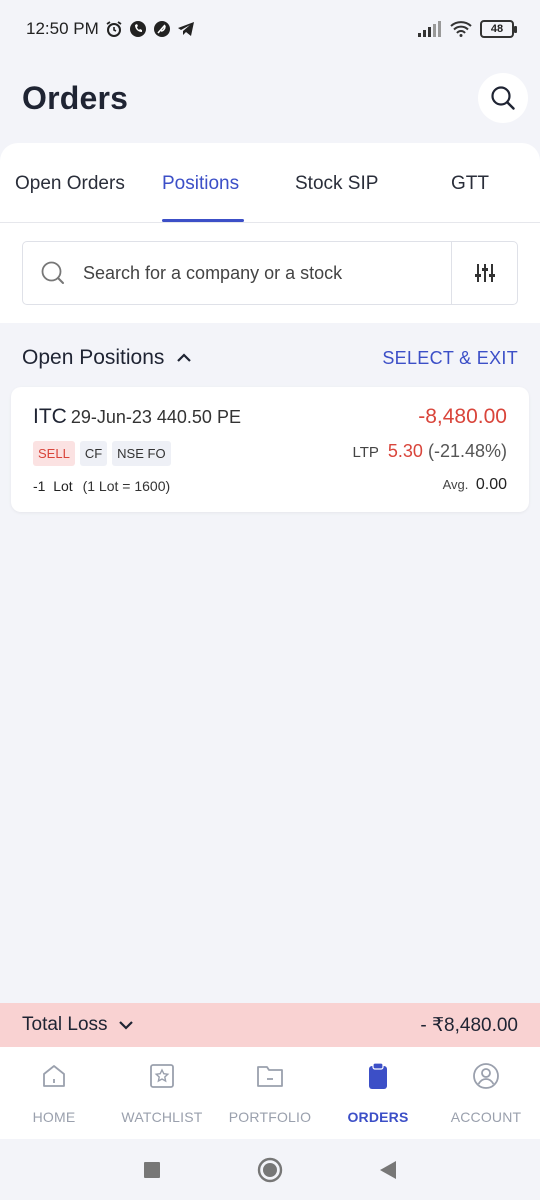  What do you see at coordinates (155, 417) in the screenshot?
I see `position-contract: 29-Jun-23 440.50 PE` at bounding box center [155, 417].